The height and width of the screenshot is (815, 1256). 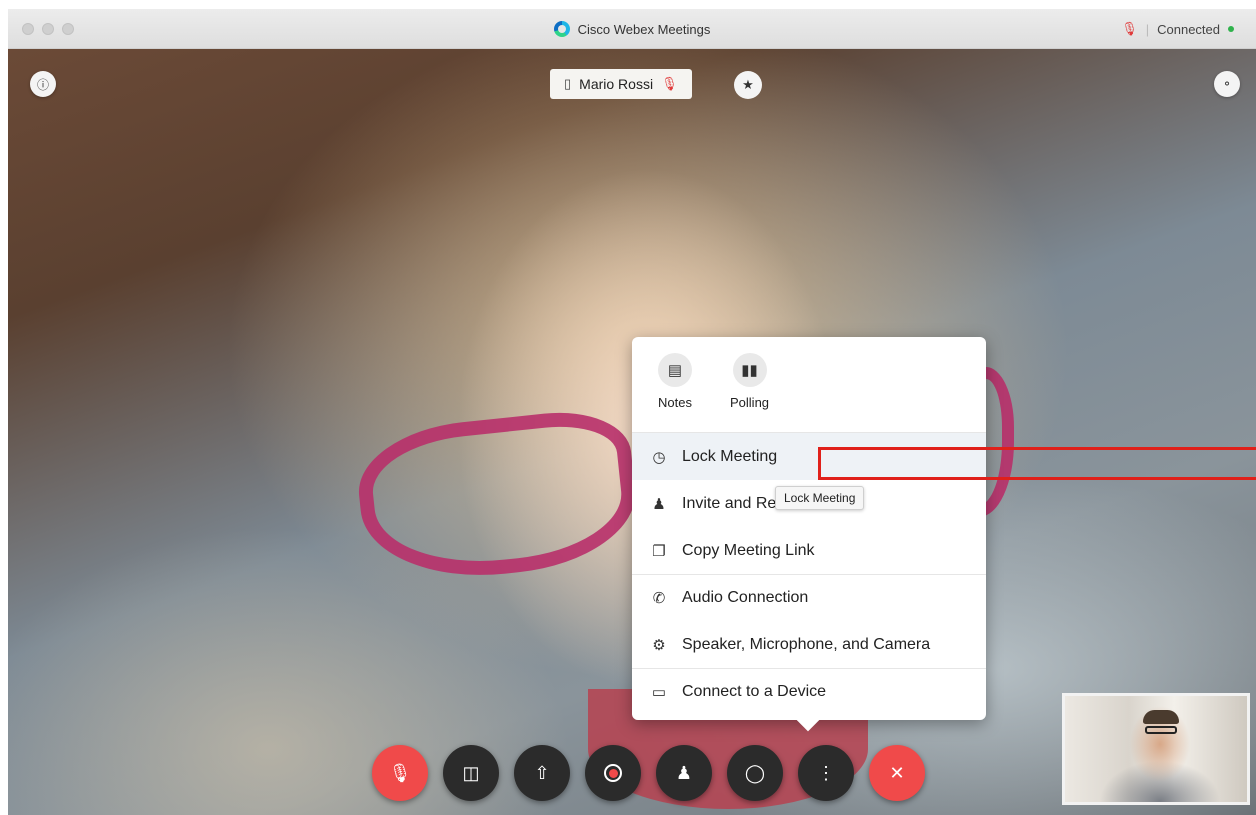 What do you see at coordinates (43, 84) in the screenshot?
I see `info-icon: ⓘ` at bounding box center [43, 84].